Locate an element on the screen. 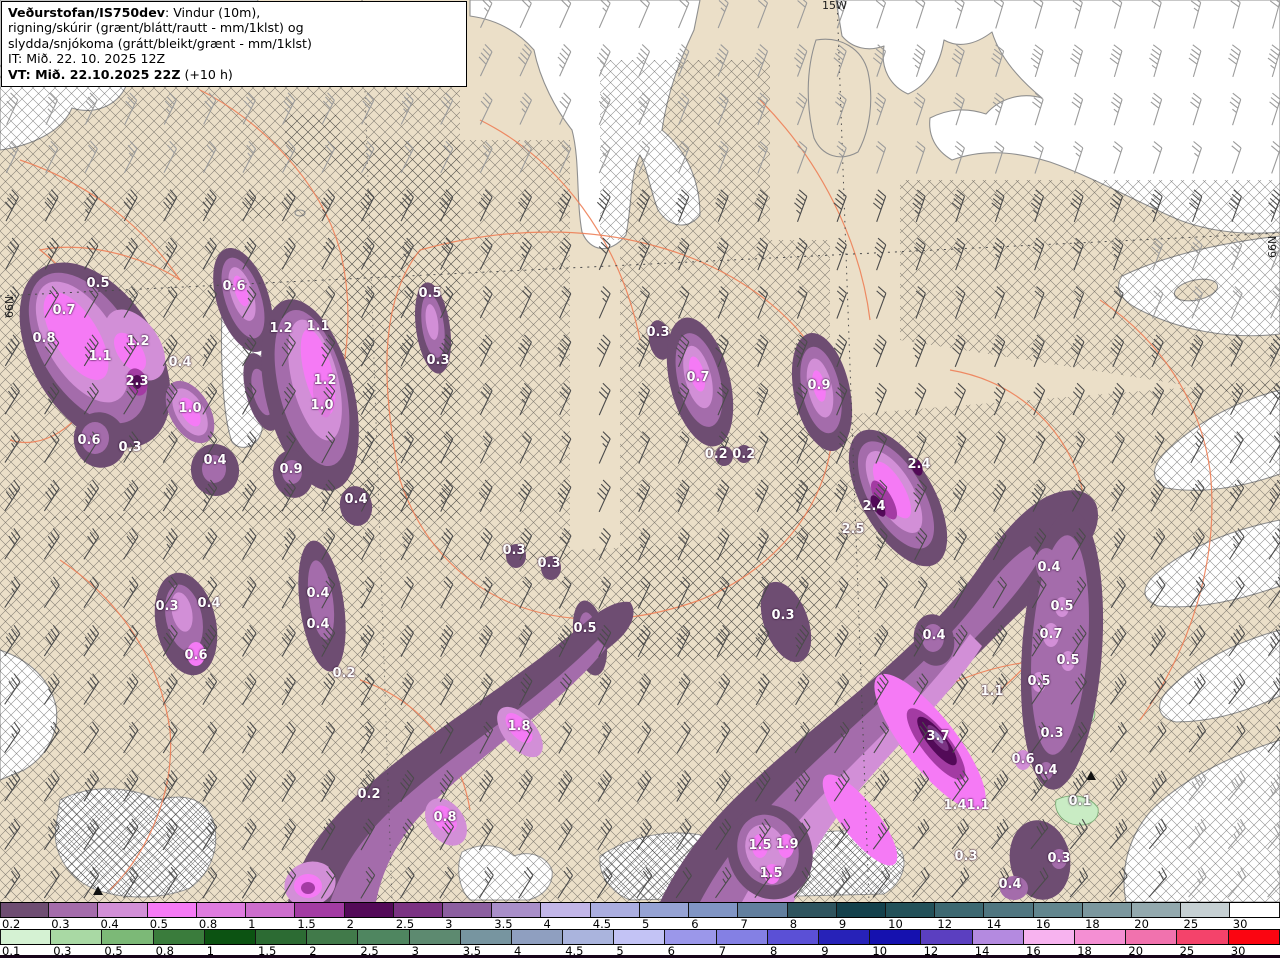 The image size is (1280, 958). valid-time: VT: Mið. 22.10.2025 22Z is located at coordinates (94, 74).